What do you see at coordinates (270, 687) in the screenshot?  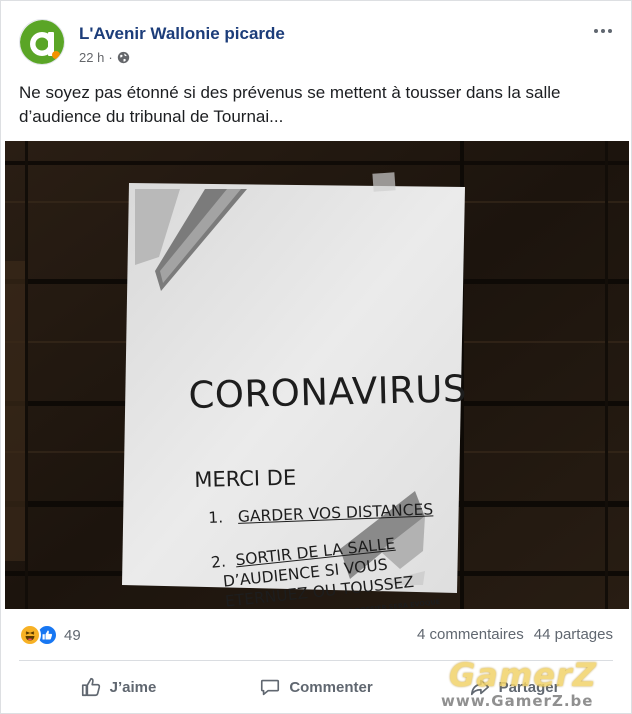 I see `comment-bubble-icon` at bounding box center [270, 687].